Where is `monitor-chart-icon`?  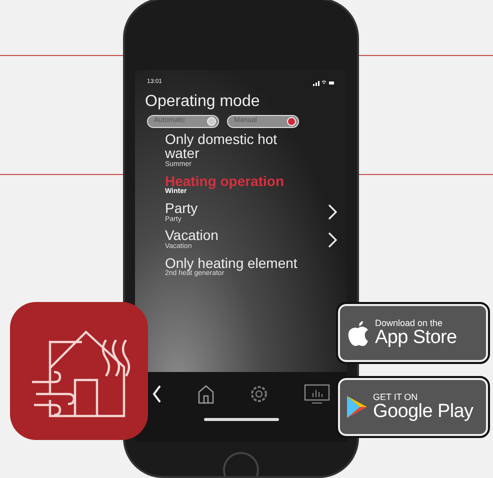
monitor-chart-icon is located at coordinates (317, 394).